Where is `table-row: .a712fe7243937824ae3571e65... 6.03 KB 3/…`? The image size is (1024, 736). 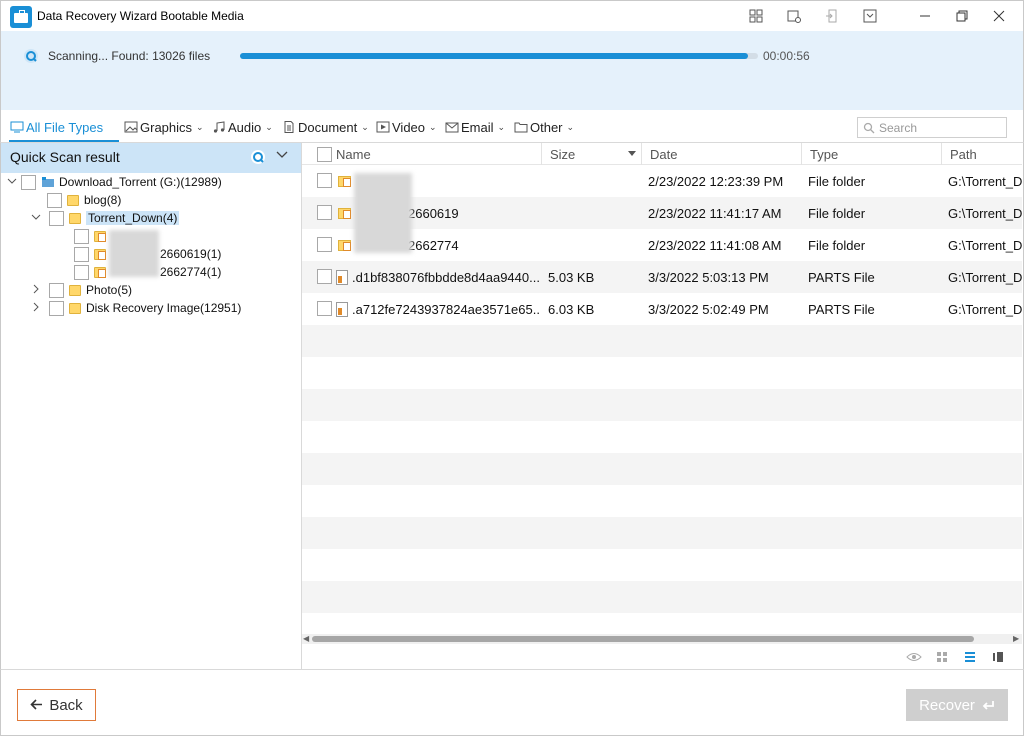 table-row: .a712fe7243937824ae3571e65... 6.03 KB 3/… is located at coordinates (662, 309).